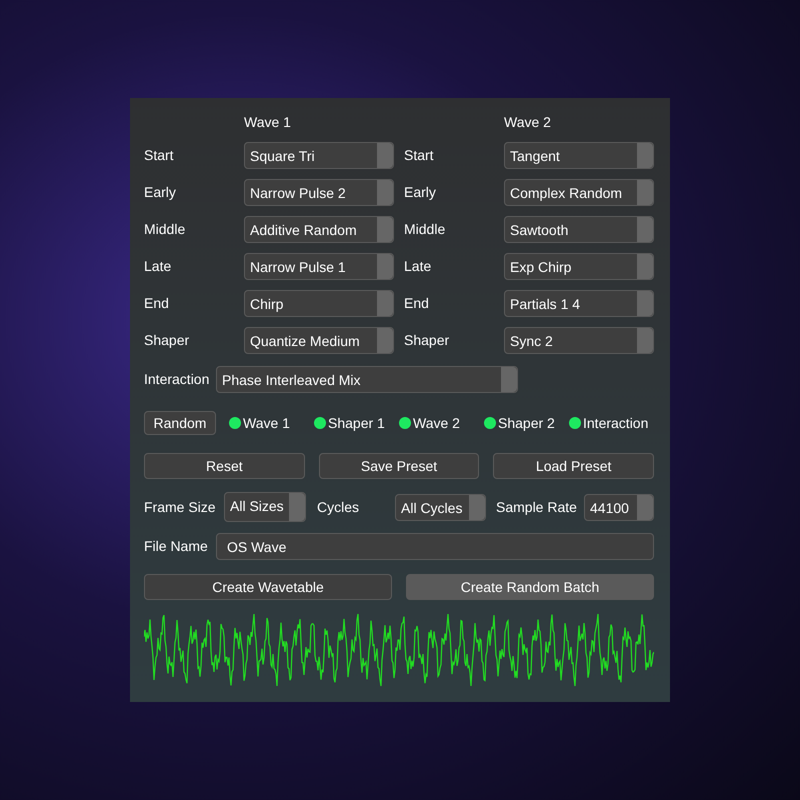  I want to click on row-label: Interaction, so click(177, 379).